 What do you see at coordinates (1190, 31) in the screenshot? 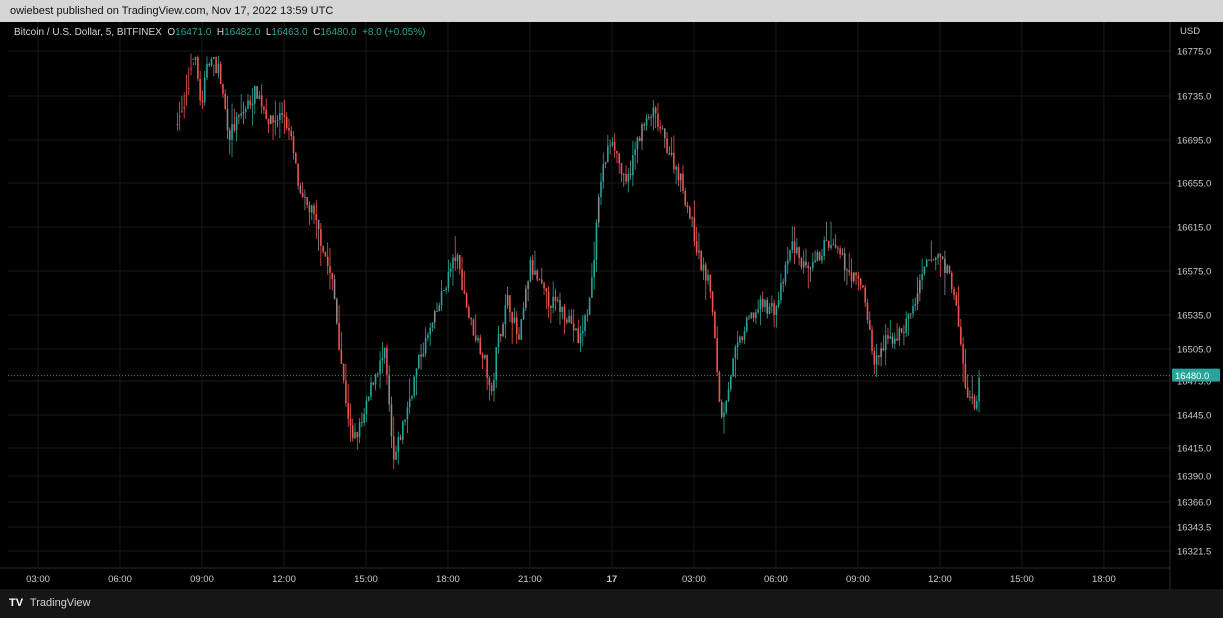
I see `currency-label: USD` at bounding box center [1190, 31].